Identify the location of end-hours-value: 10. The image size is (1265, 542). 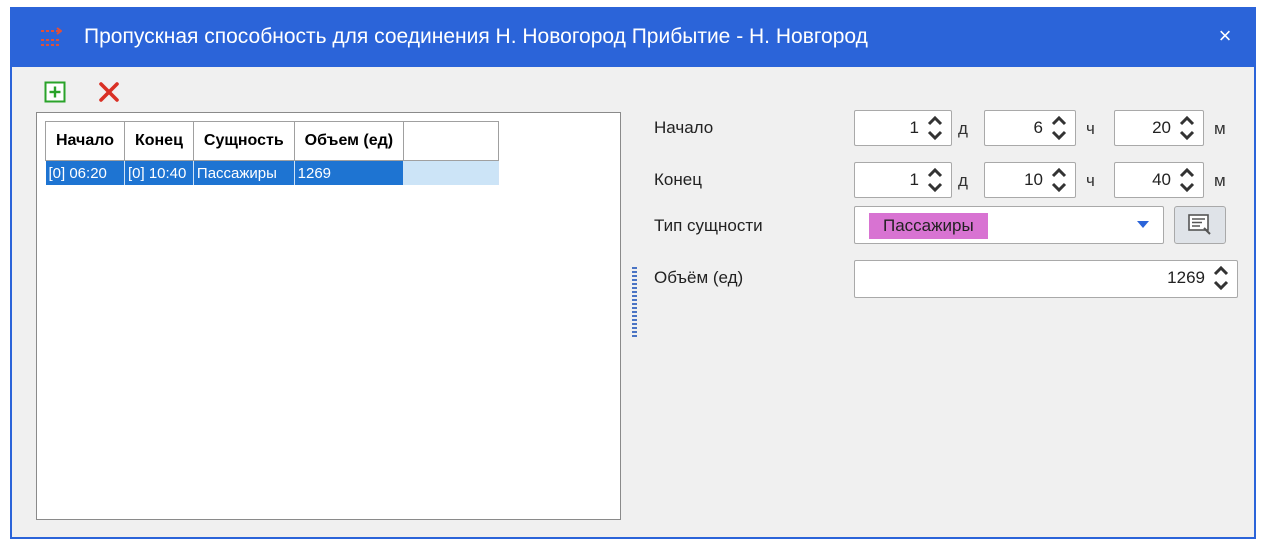
(1033, 179).